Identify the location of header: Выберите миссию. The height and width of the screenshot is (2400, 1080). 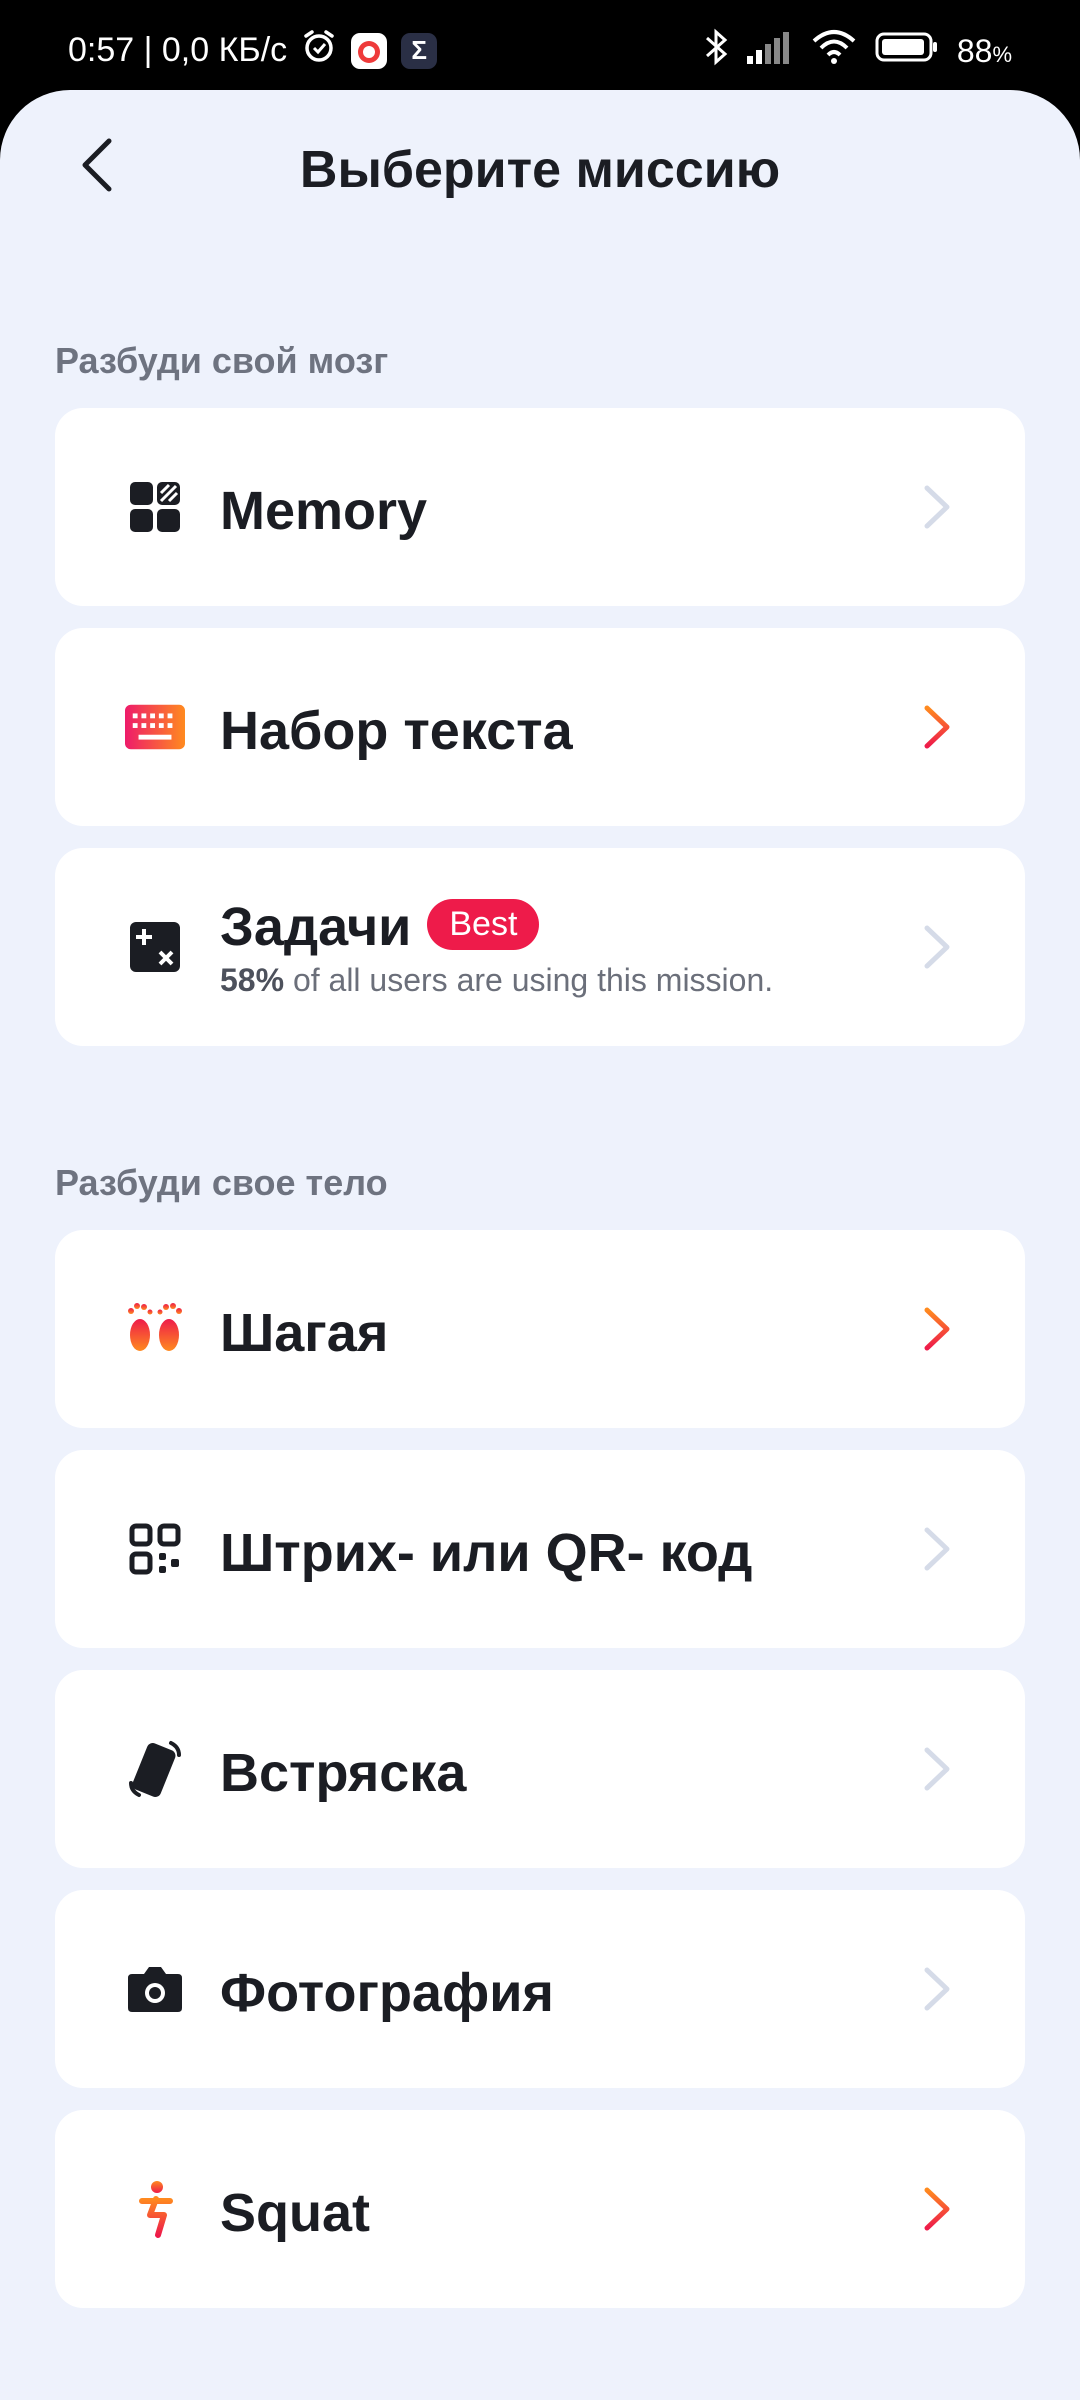
(540, 170).